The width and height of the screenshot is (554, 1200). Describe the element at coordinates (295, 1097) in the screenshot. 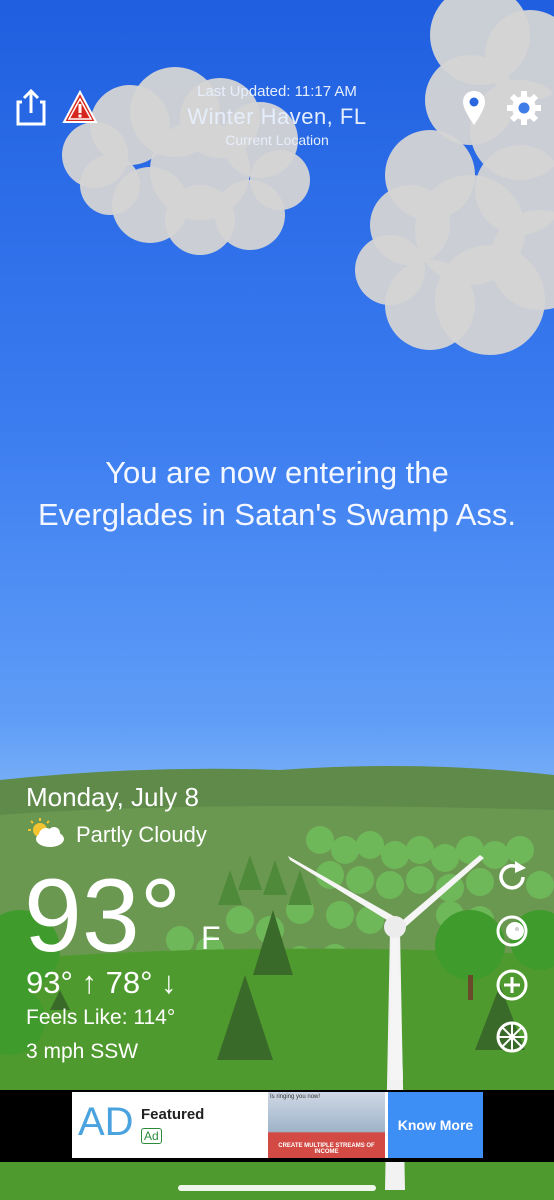

I see `ad-image-top-text: Is ringing you now!` at that location.